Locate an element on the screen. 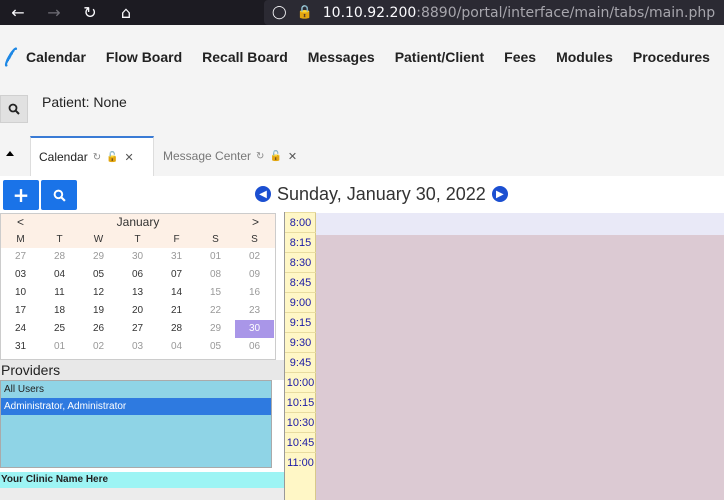 This screenshot has height=500, width=724. day-cell: 16 is located at coordinates (254, 293).